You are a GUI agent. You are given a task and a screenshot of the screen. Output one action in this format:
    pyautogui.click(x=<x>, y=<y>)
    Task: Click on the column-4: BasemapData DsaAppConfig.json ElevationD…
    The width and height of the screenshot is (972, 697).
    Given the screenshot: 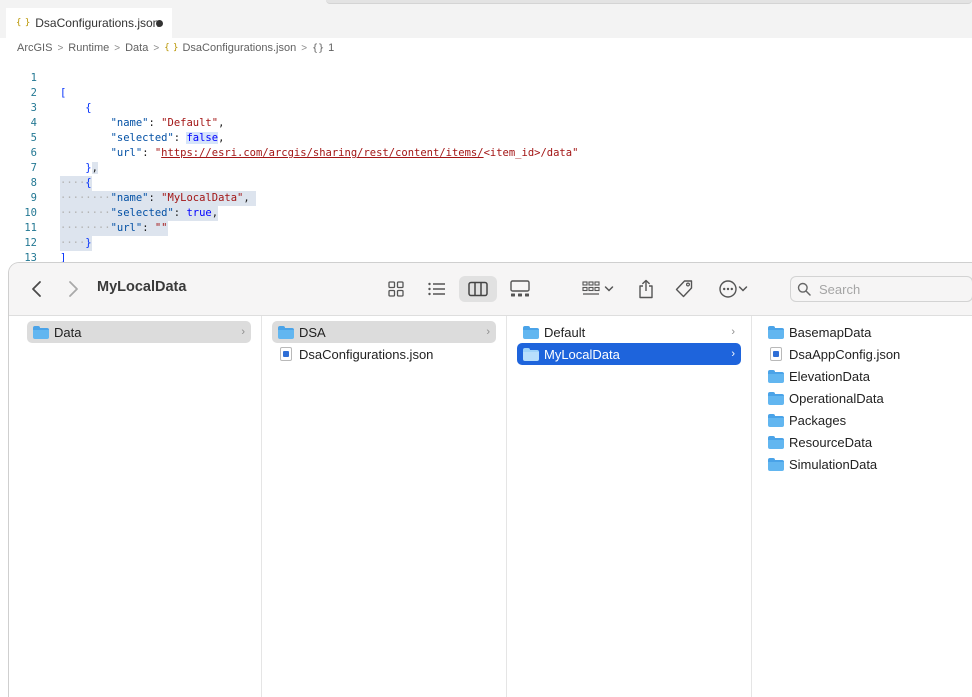 What is the action you would take?
    pyautogui.click(x=862, y=506)
    